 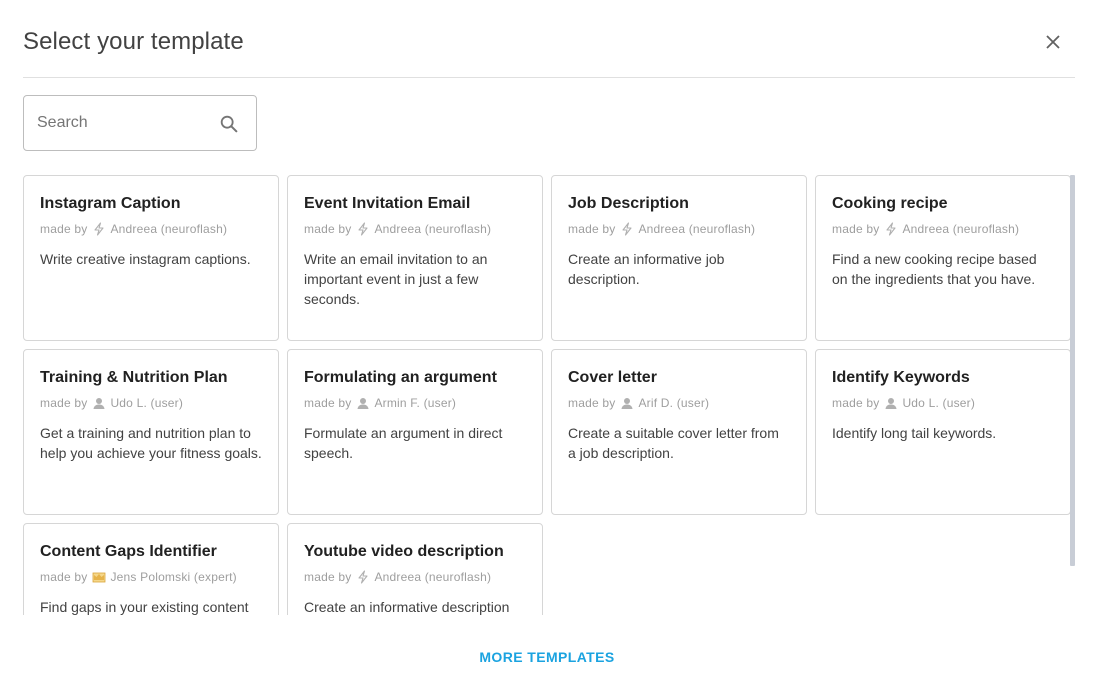 I want to click on search-icon, so click(x=229, y=124).